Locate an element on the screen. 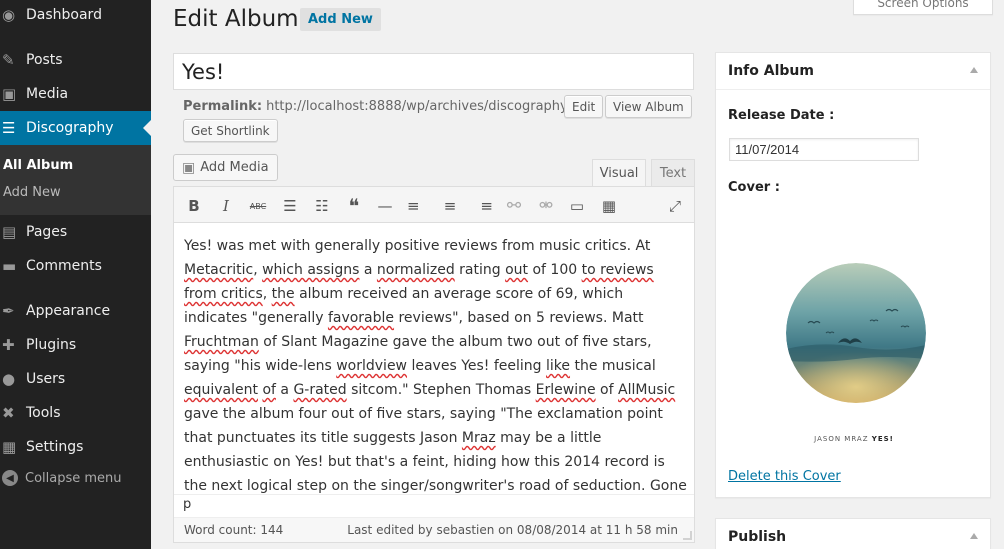  submenu-item-all-album: All Album is located at coordinates (38, 165).